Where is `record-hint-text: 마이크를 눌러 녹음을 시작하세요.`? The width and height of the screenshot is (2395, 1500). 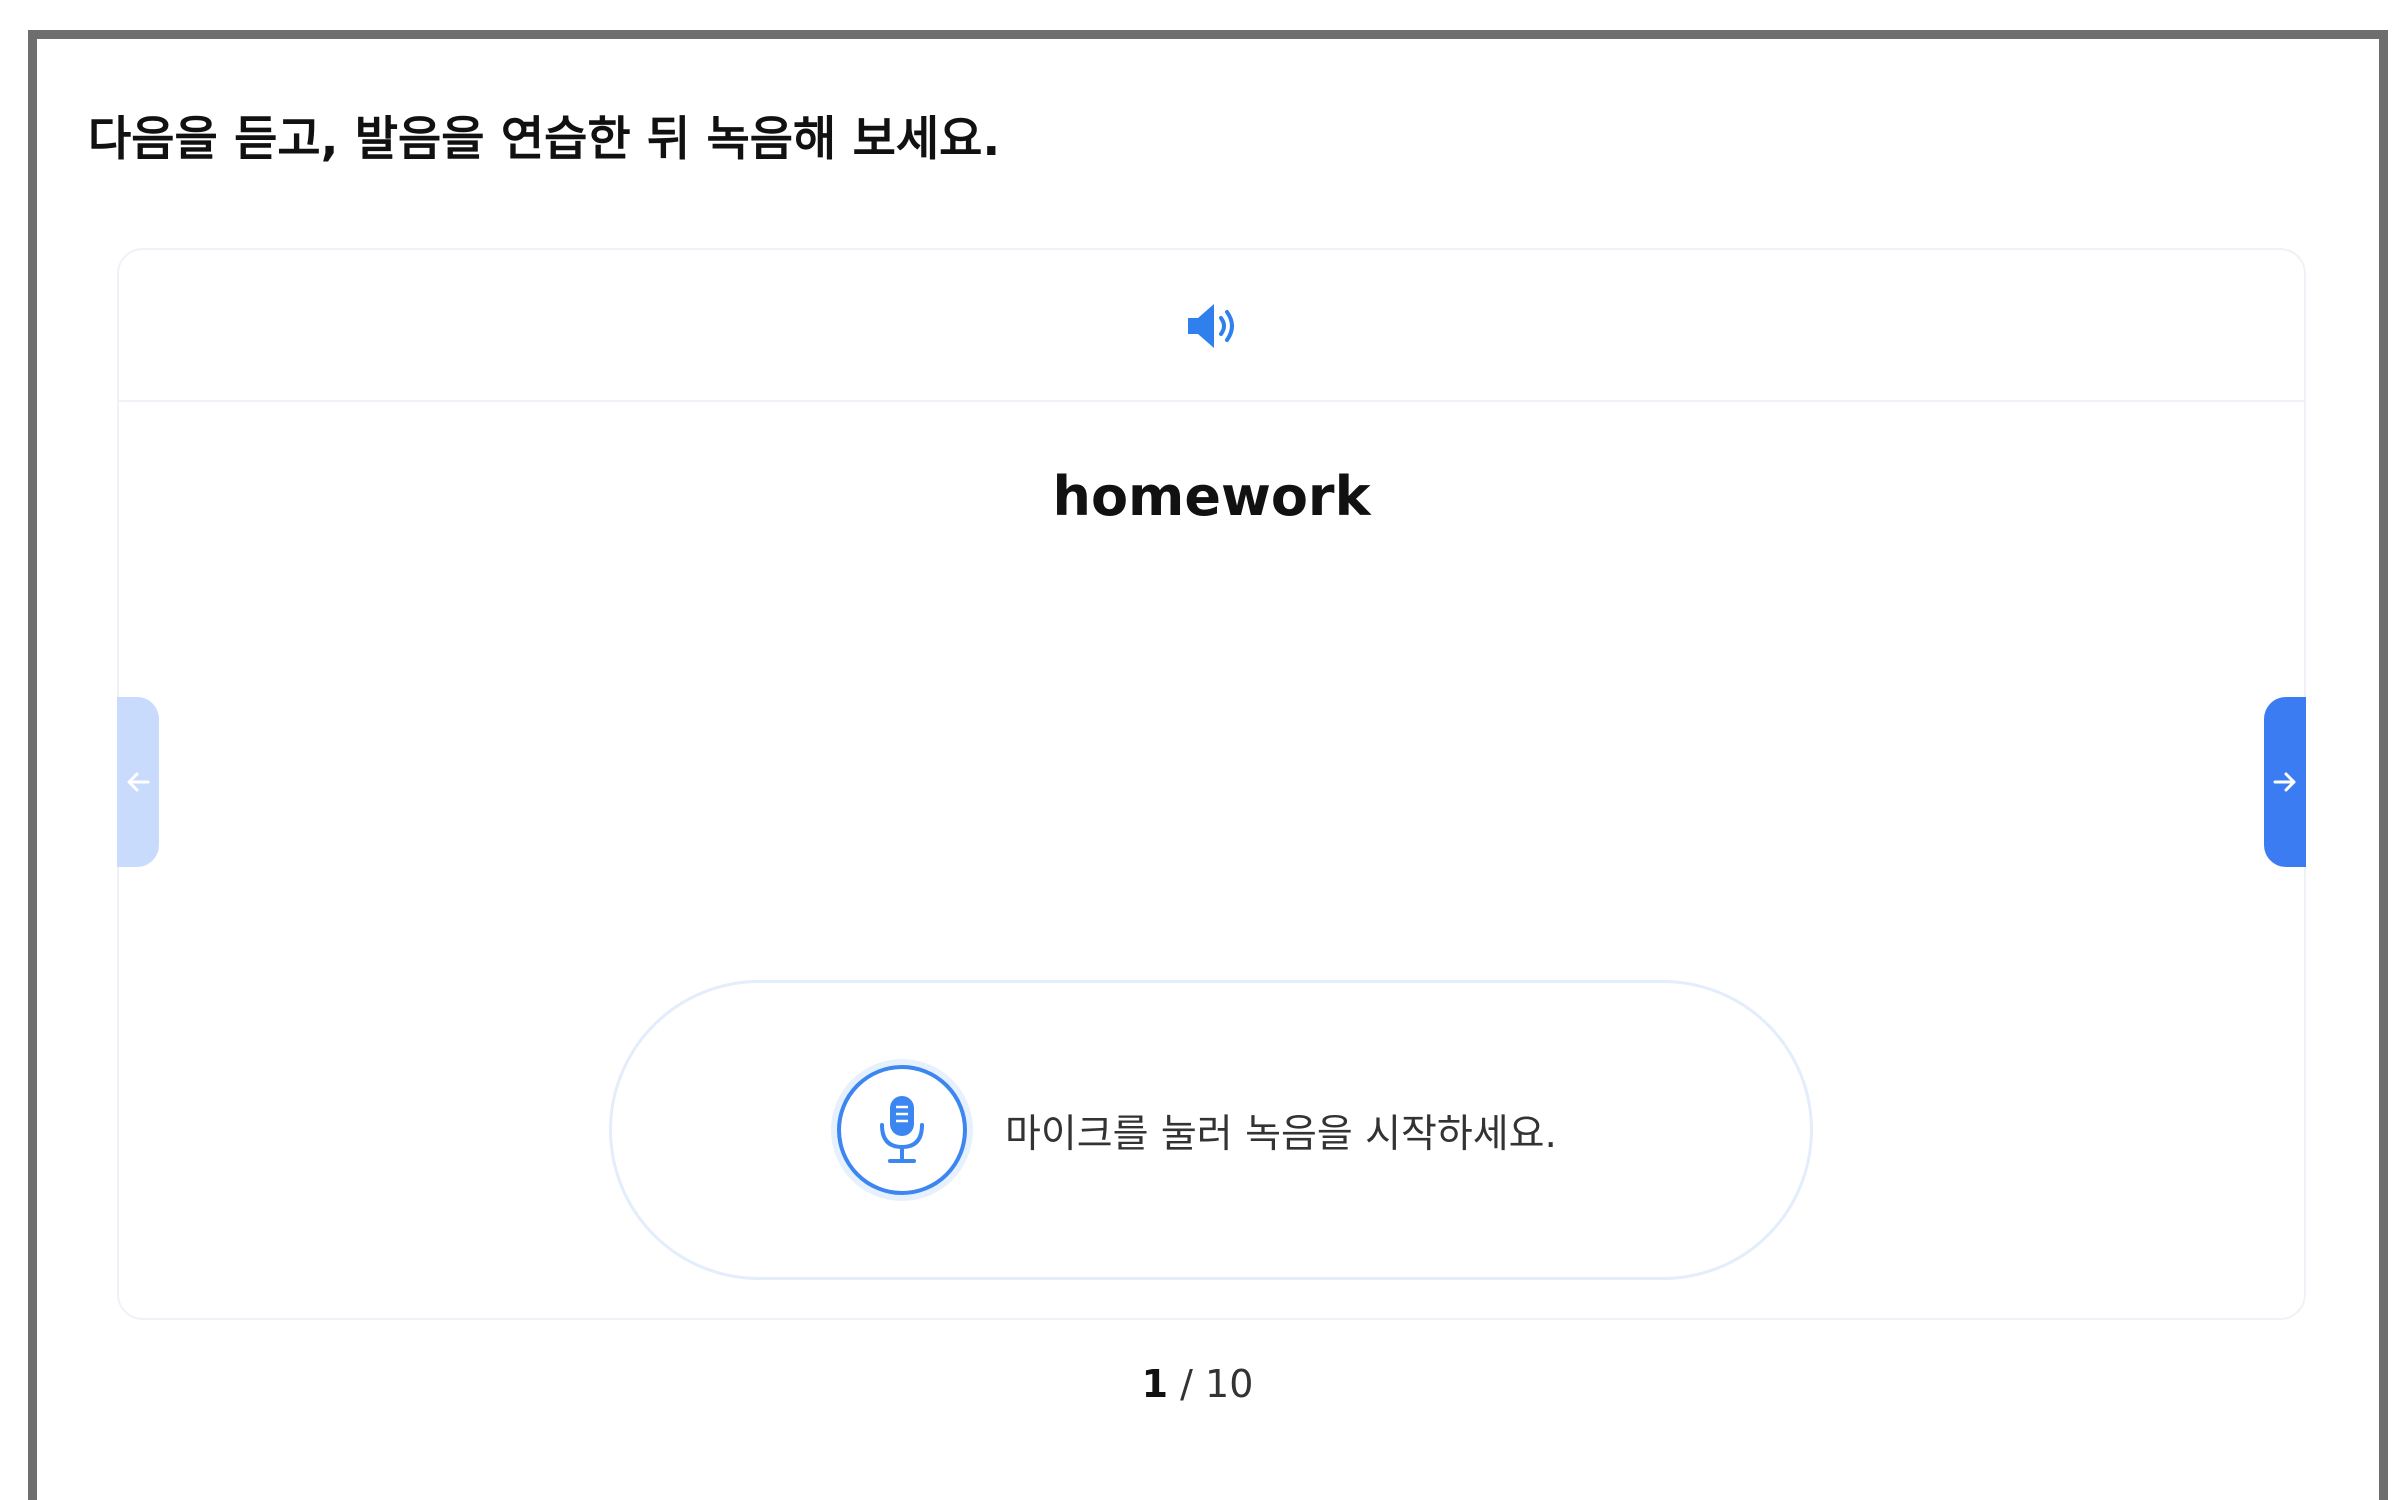
record-hint-text: 마이크를 눌러 녹음을 시작하세요. is located at coordinates (1281, 1134).